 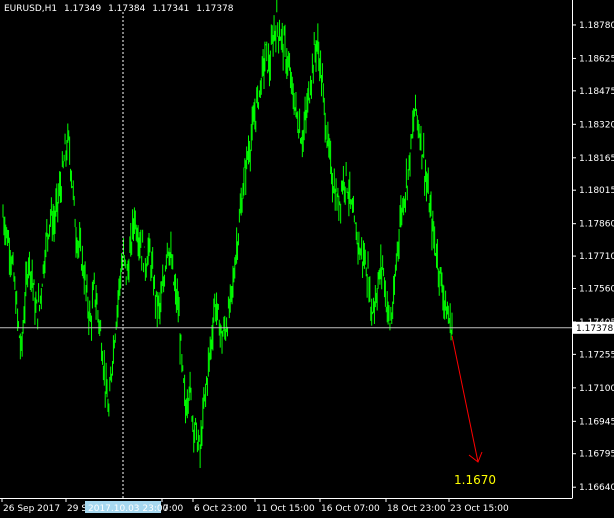 I want to click on time-tick-label: 26 Sep 2017, so click(x=31, y=509).